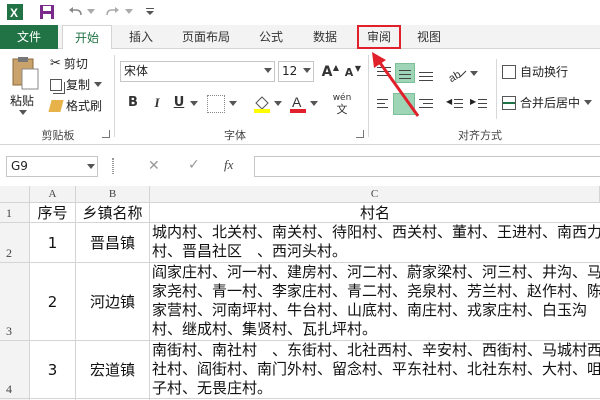  Describe the element at coordinates (113, 194) in the screenshot. I see `column-header-b: B` at that location.